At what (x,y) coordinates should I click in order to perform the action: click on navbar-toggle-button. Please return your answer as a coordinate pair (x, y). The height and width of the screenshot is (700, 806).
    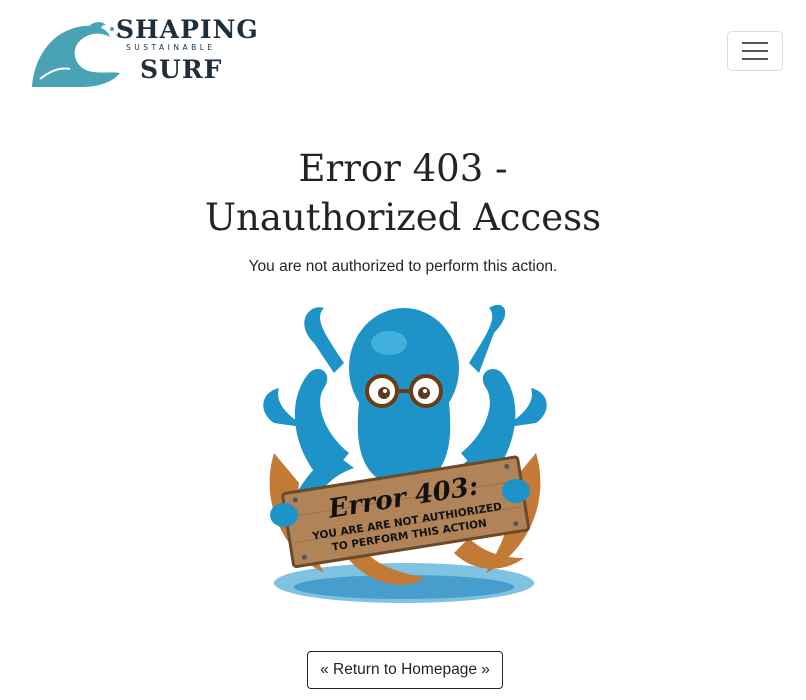
    Looking at the image, I should click on (755, 51).